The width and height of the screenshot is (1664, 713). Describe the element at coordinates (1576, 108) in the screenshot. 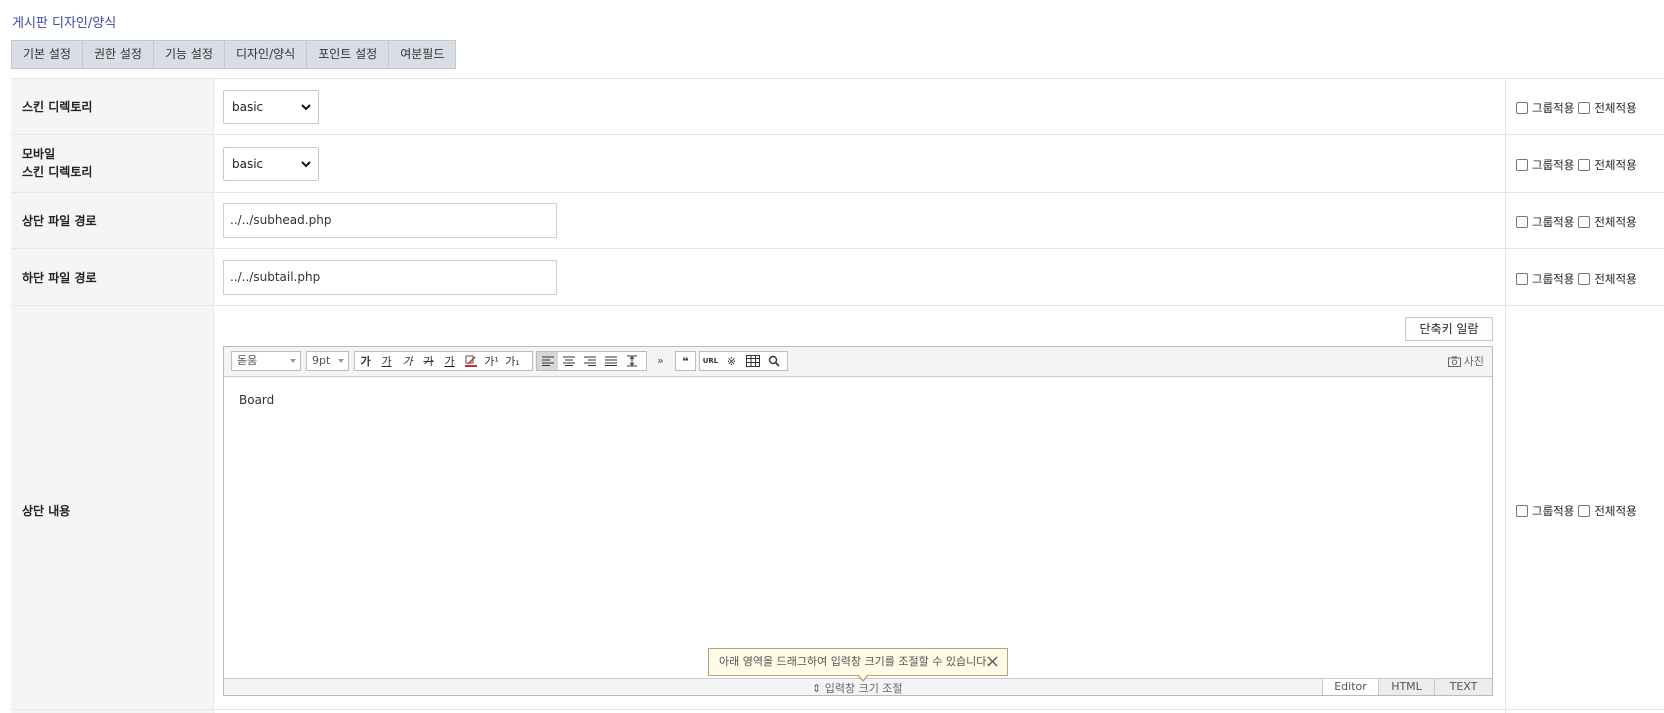

I see `skin-dir-apply: 그룹적용 전체적용` at that location.